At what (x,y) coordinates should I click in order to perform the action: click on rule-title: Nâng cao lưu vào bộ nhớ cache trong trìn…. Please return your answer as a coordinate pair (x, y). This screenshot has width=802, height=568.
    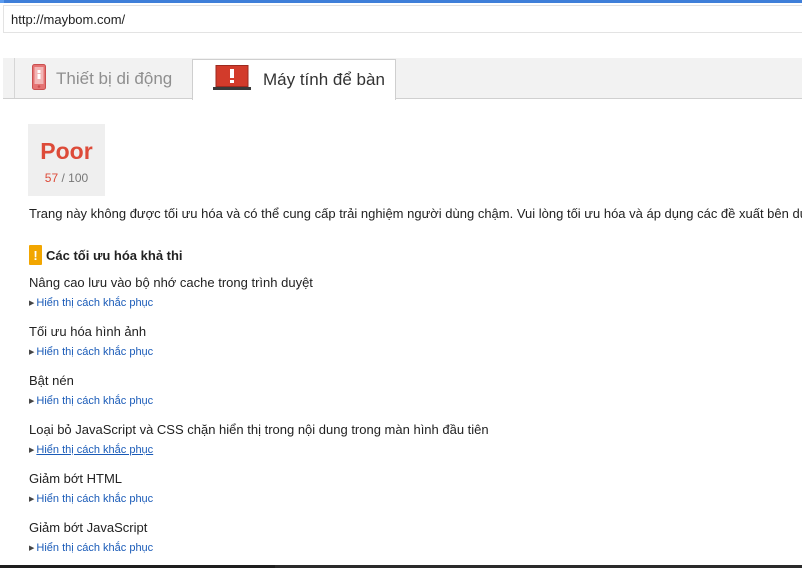
    Looking at the image, I should click on (171, 282).